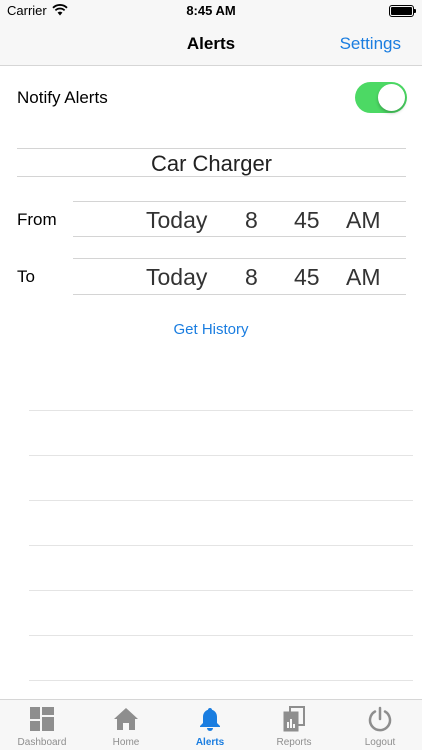  What do you see at coordinates (211, 44) in the screenshot?
I see `nav-bar: Alerts Settings` at bounding box center [211, 44].